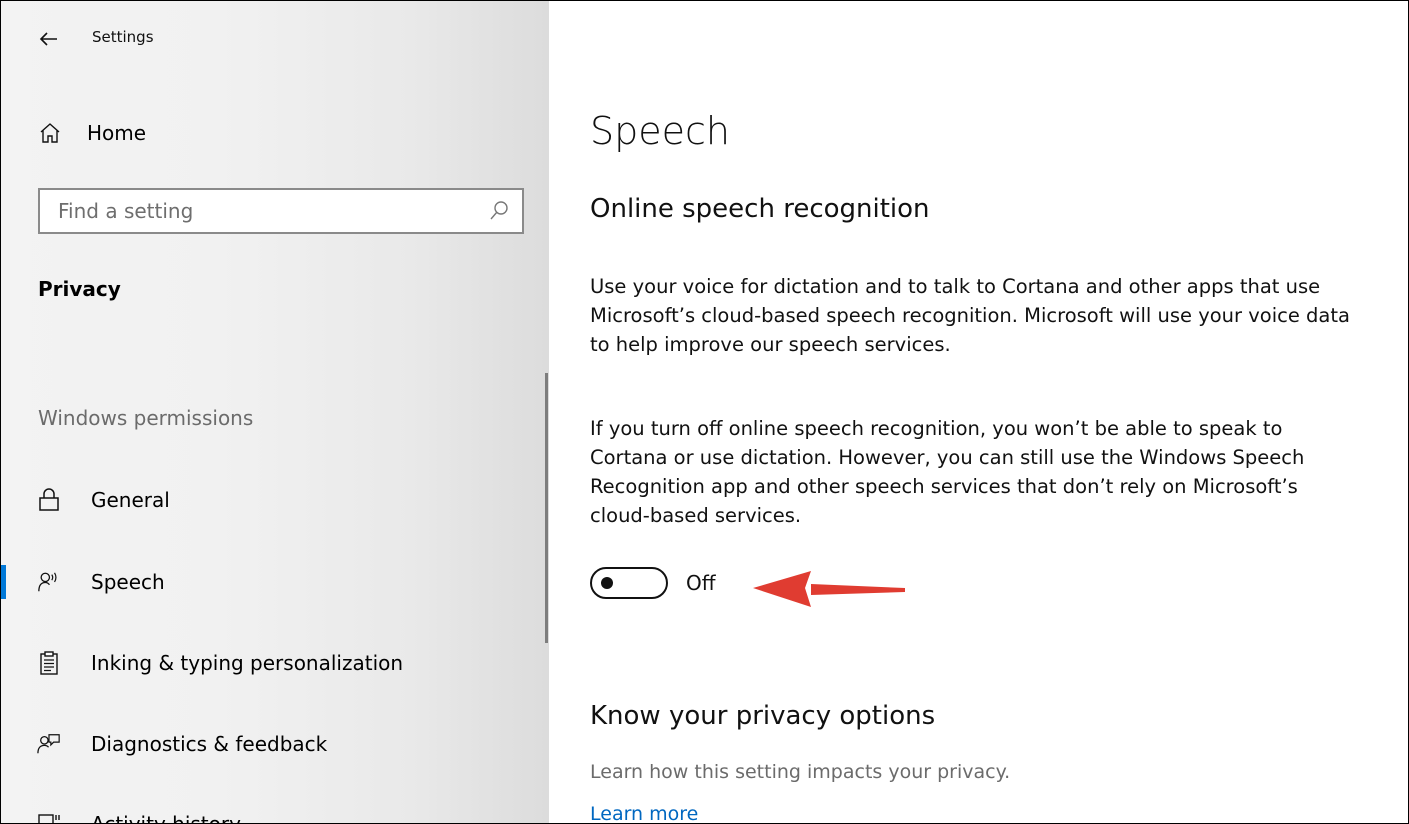 Image resolution: width=1409 pixels, height=824 pixels. What do you see at coordinates (546, 508) in the screenshot?
I see `sidebar-scrollbar` at bounding box center [546, 508].